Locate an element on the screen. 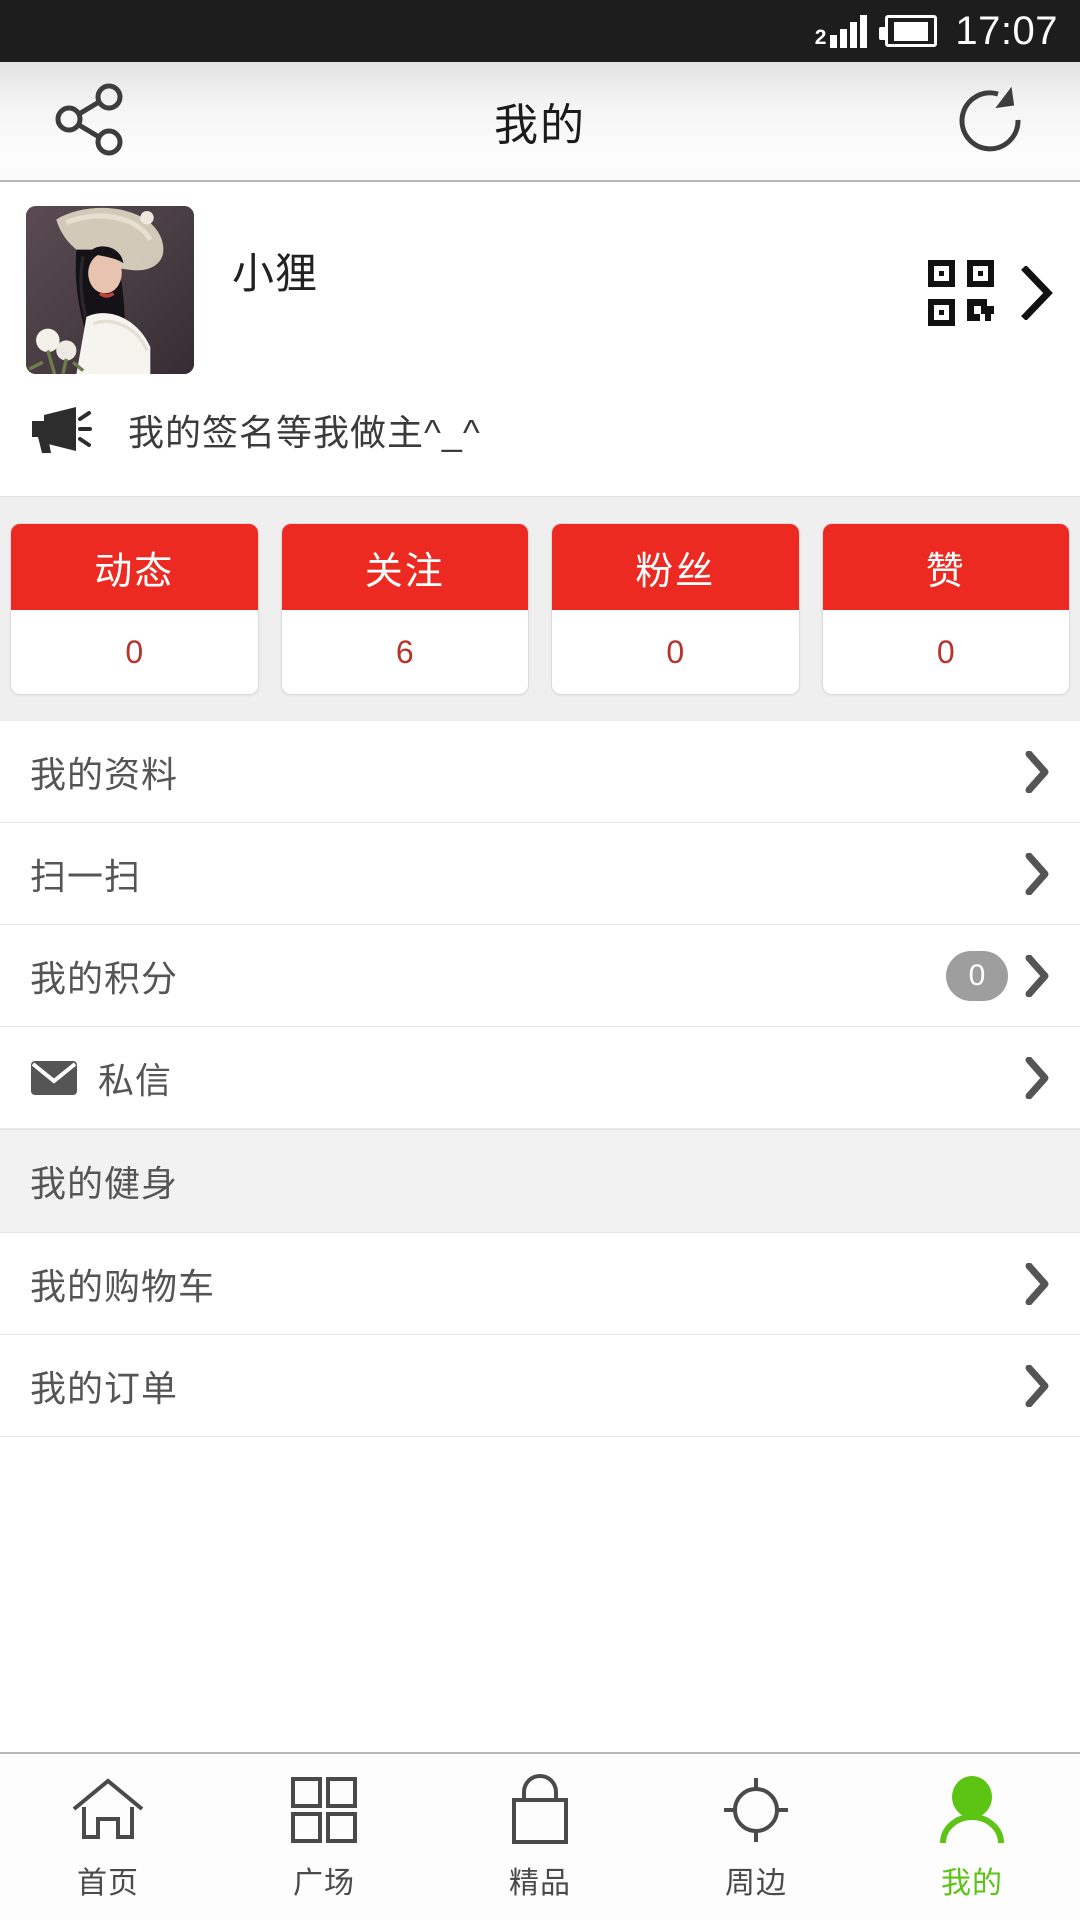  section-header-label: 我的健身 is located at coordinates (104, 1183).